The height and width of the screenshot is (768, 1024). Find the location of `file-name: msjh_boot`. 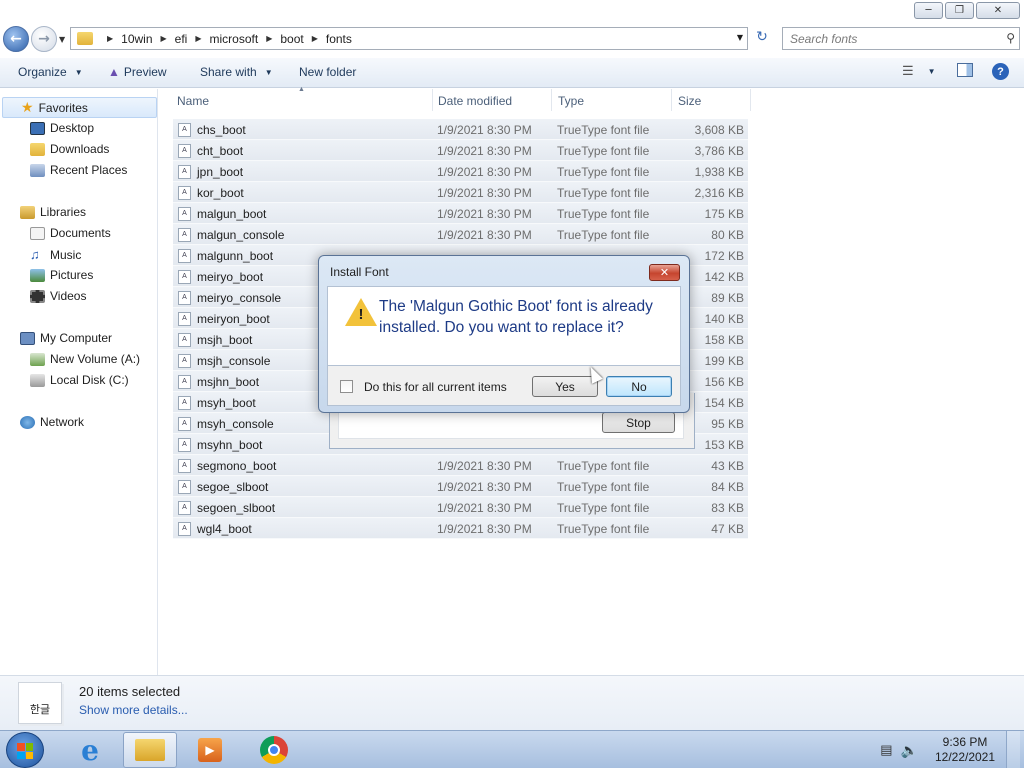

file-name: msjh_boot is located at coordinates (225, 340).